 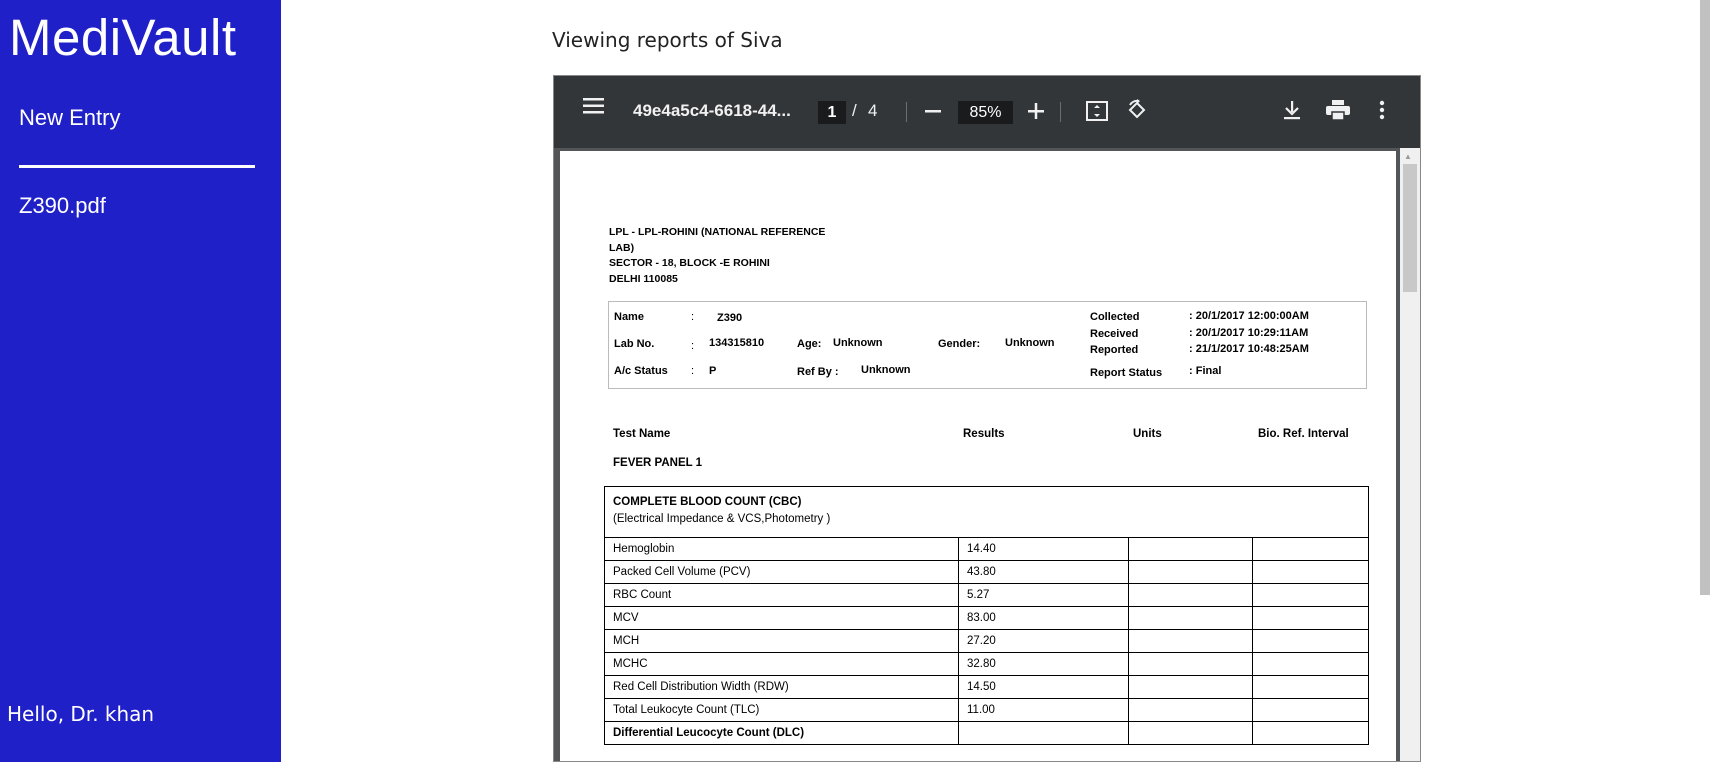 I want to click on menu-icon, so click(x=593, y=109).